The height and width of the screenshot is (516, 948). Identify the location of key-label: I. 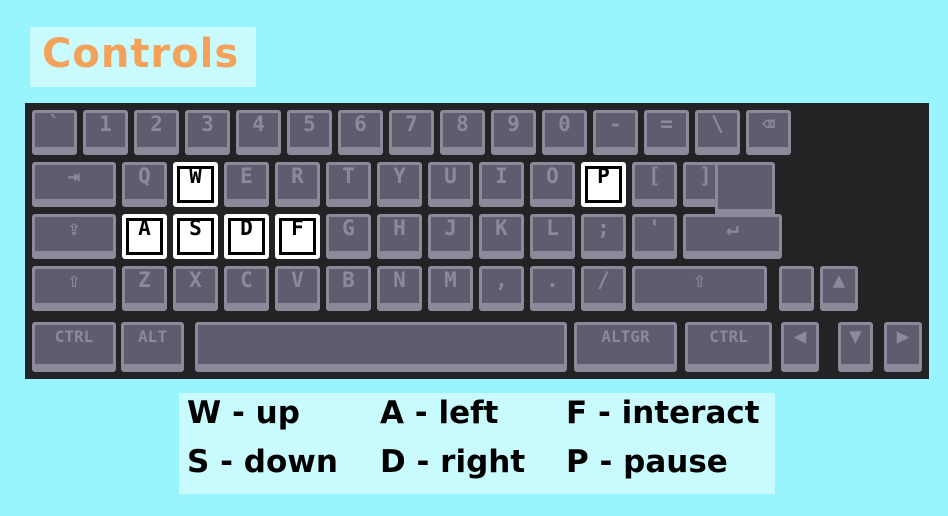
(501, 176).